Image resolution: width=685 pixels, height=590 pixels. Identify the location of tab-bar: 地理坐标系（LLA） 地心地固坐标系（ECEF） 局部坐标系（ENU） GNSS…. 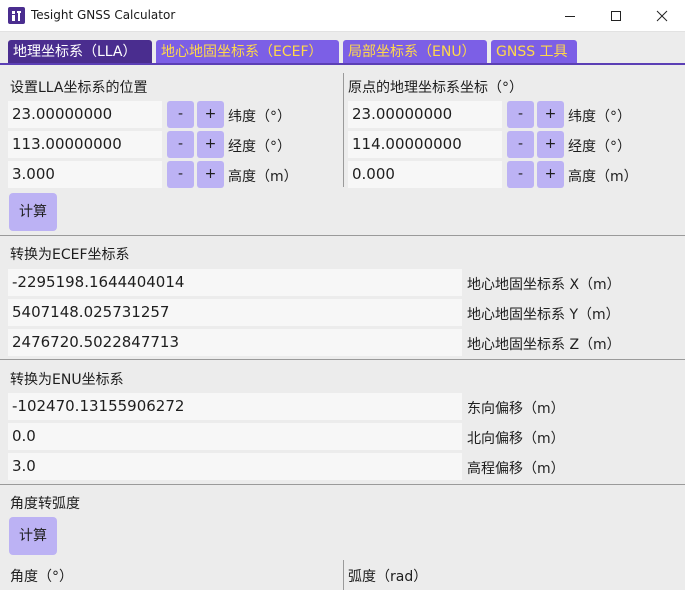
(342, 52).